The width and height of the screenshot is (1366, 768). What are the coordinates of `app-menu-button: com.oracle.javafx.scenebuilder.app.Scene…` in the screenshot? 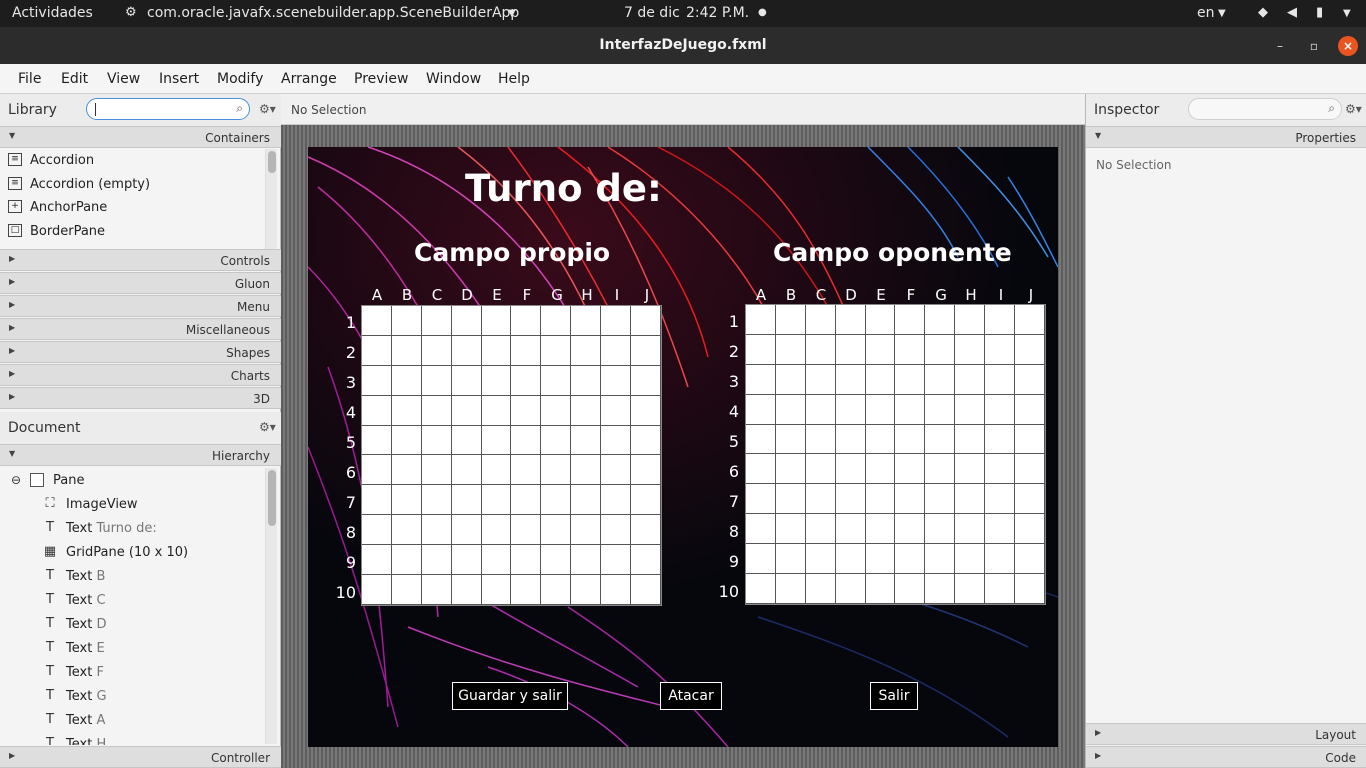 It's located at (333, 13).